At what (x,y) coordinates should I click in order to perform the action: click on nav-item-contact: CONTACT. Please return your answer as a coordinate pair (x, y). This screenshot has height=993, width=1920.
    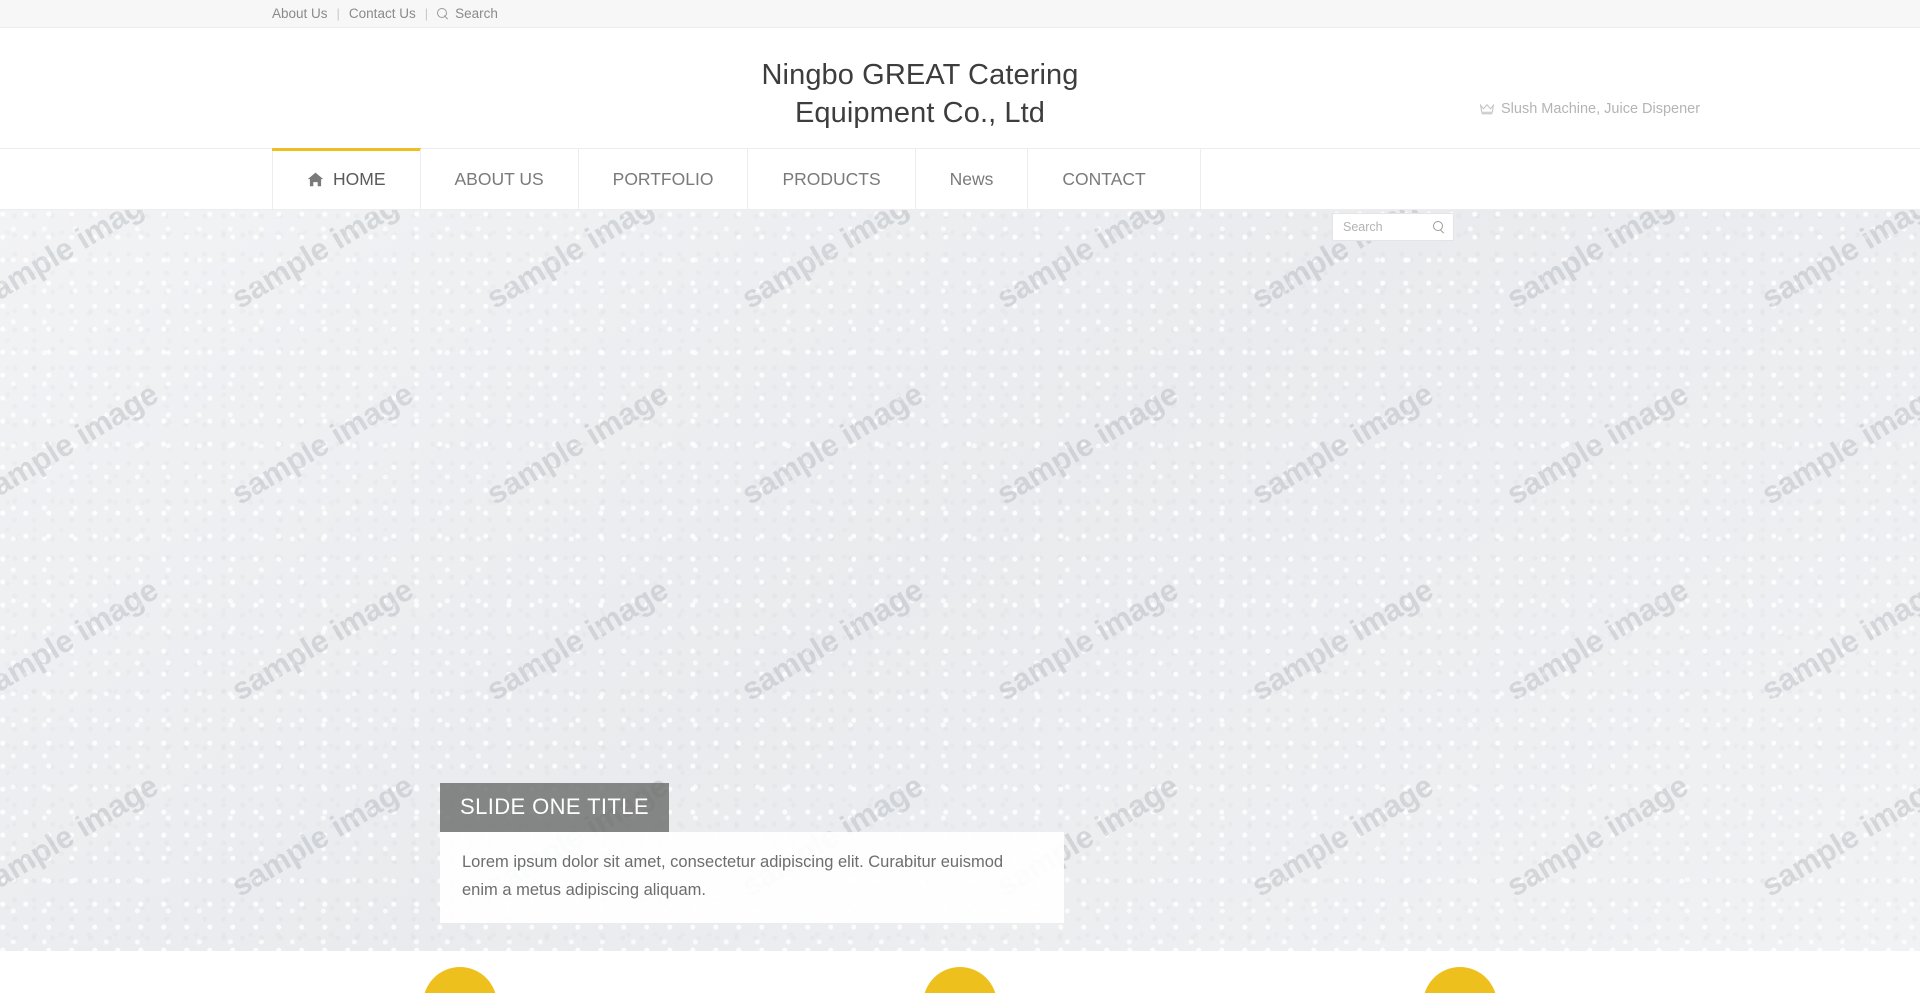
    Looking at the image, I should click on (1103, 179).